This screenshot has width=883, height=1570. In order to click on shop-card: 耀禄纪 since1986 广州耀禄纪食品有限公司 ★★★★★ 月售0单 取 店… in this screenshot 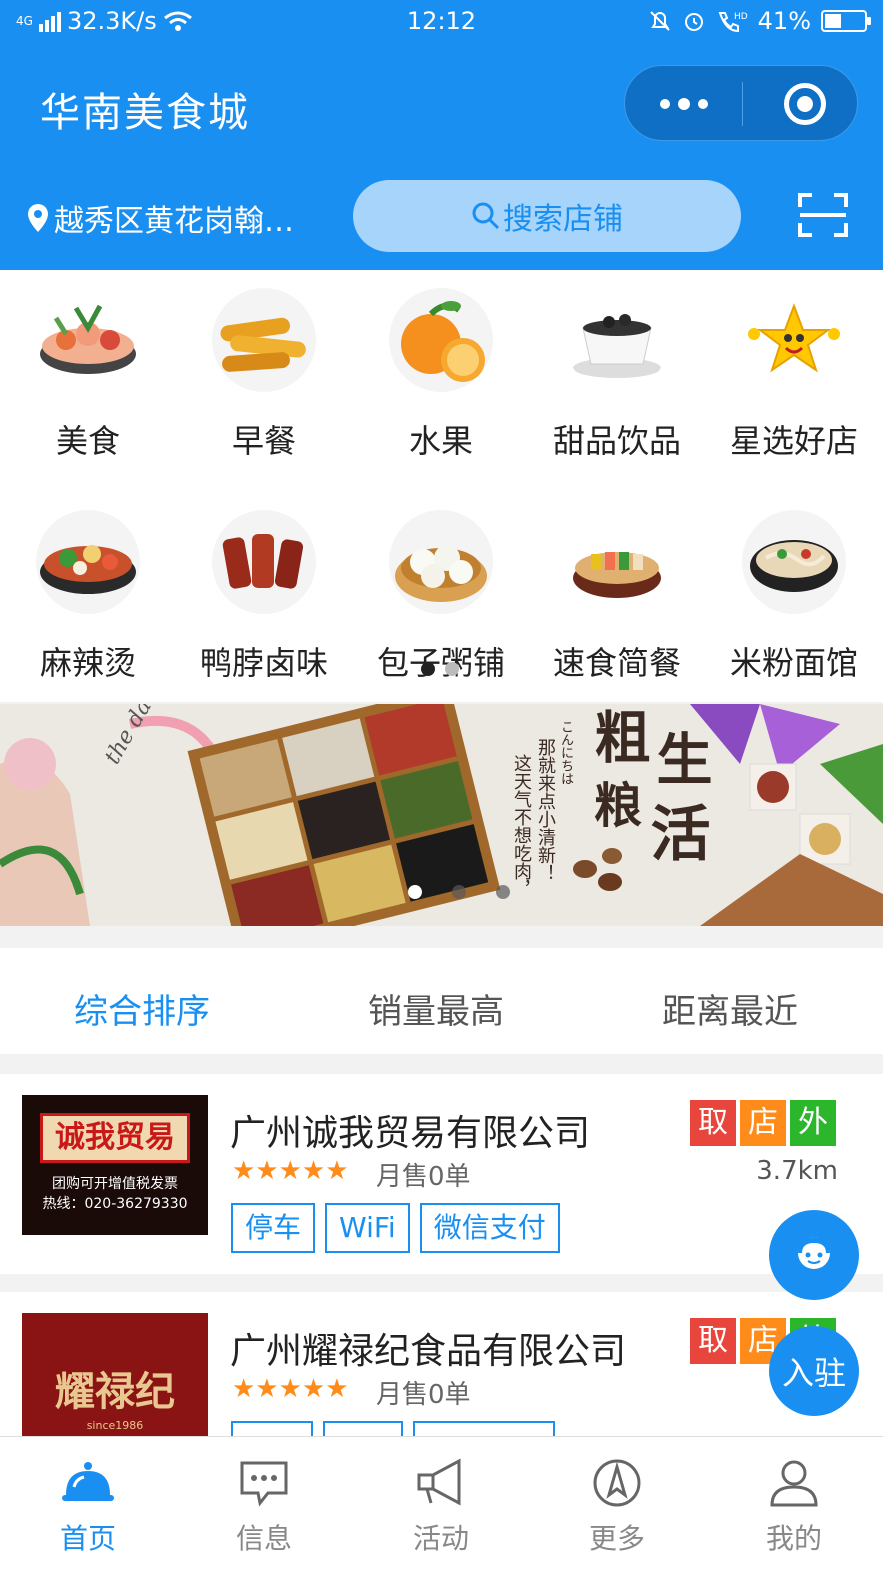, I will do `click(441, 1364)`.